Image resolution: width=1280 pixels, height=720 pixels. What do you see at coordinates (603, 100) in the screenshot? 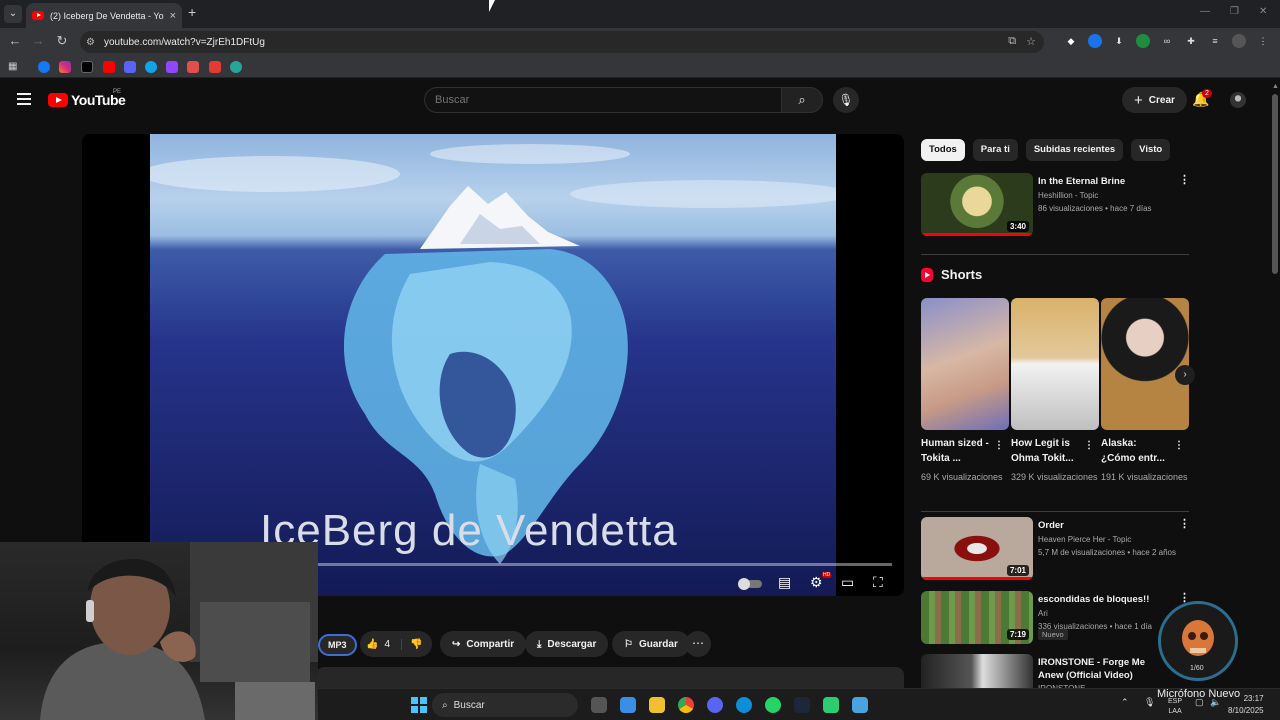
I see `search-input` at bounding box center [603, 100].